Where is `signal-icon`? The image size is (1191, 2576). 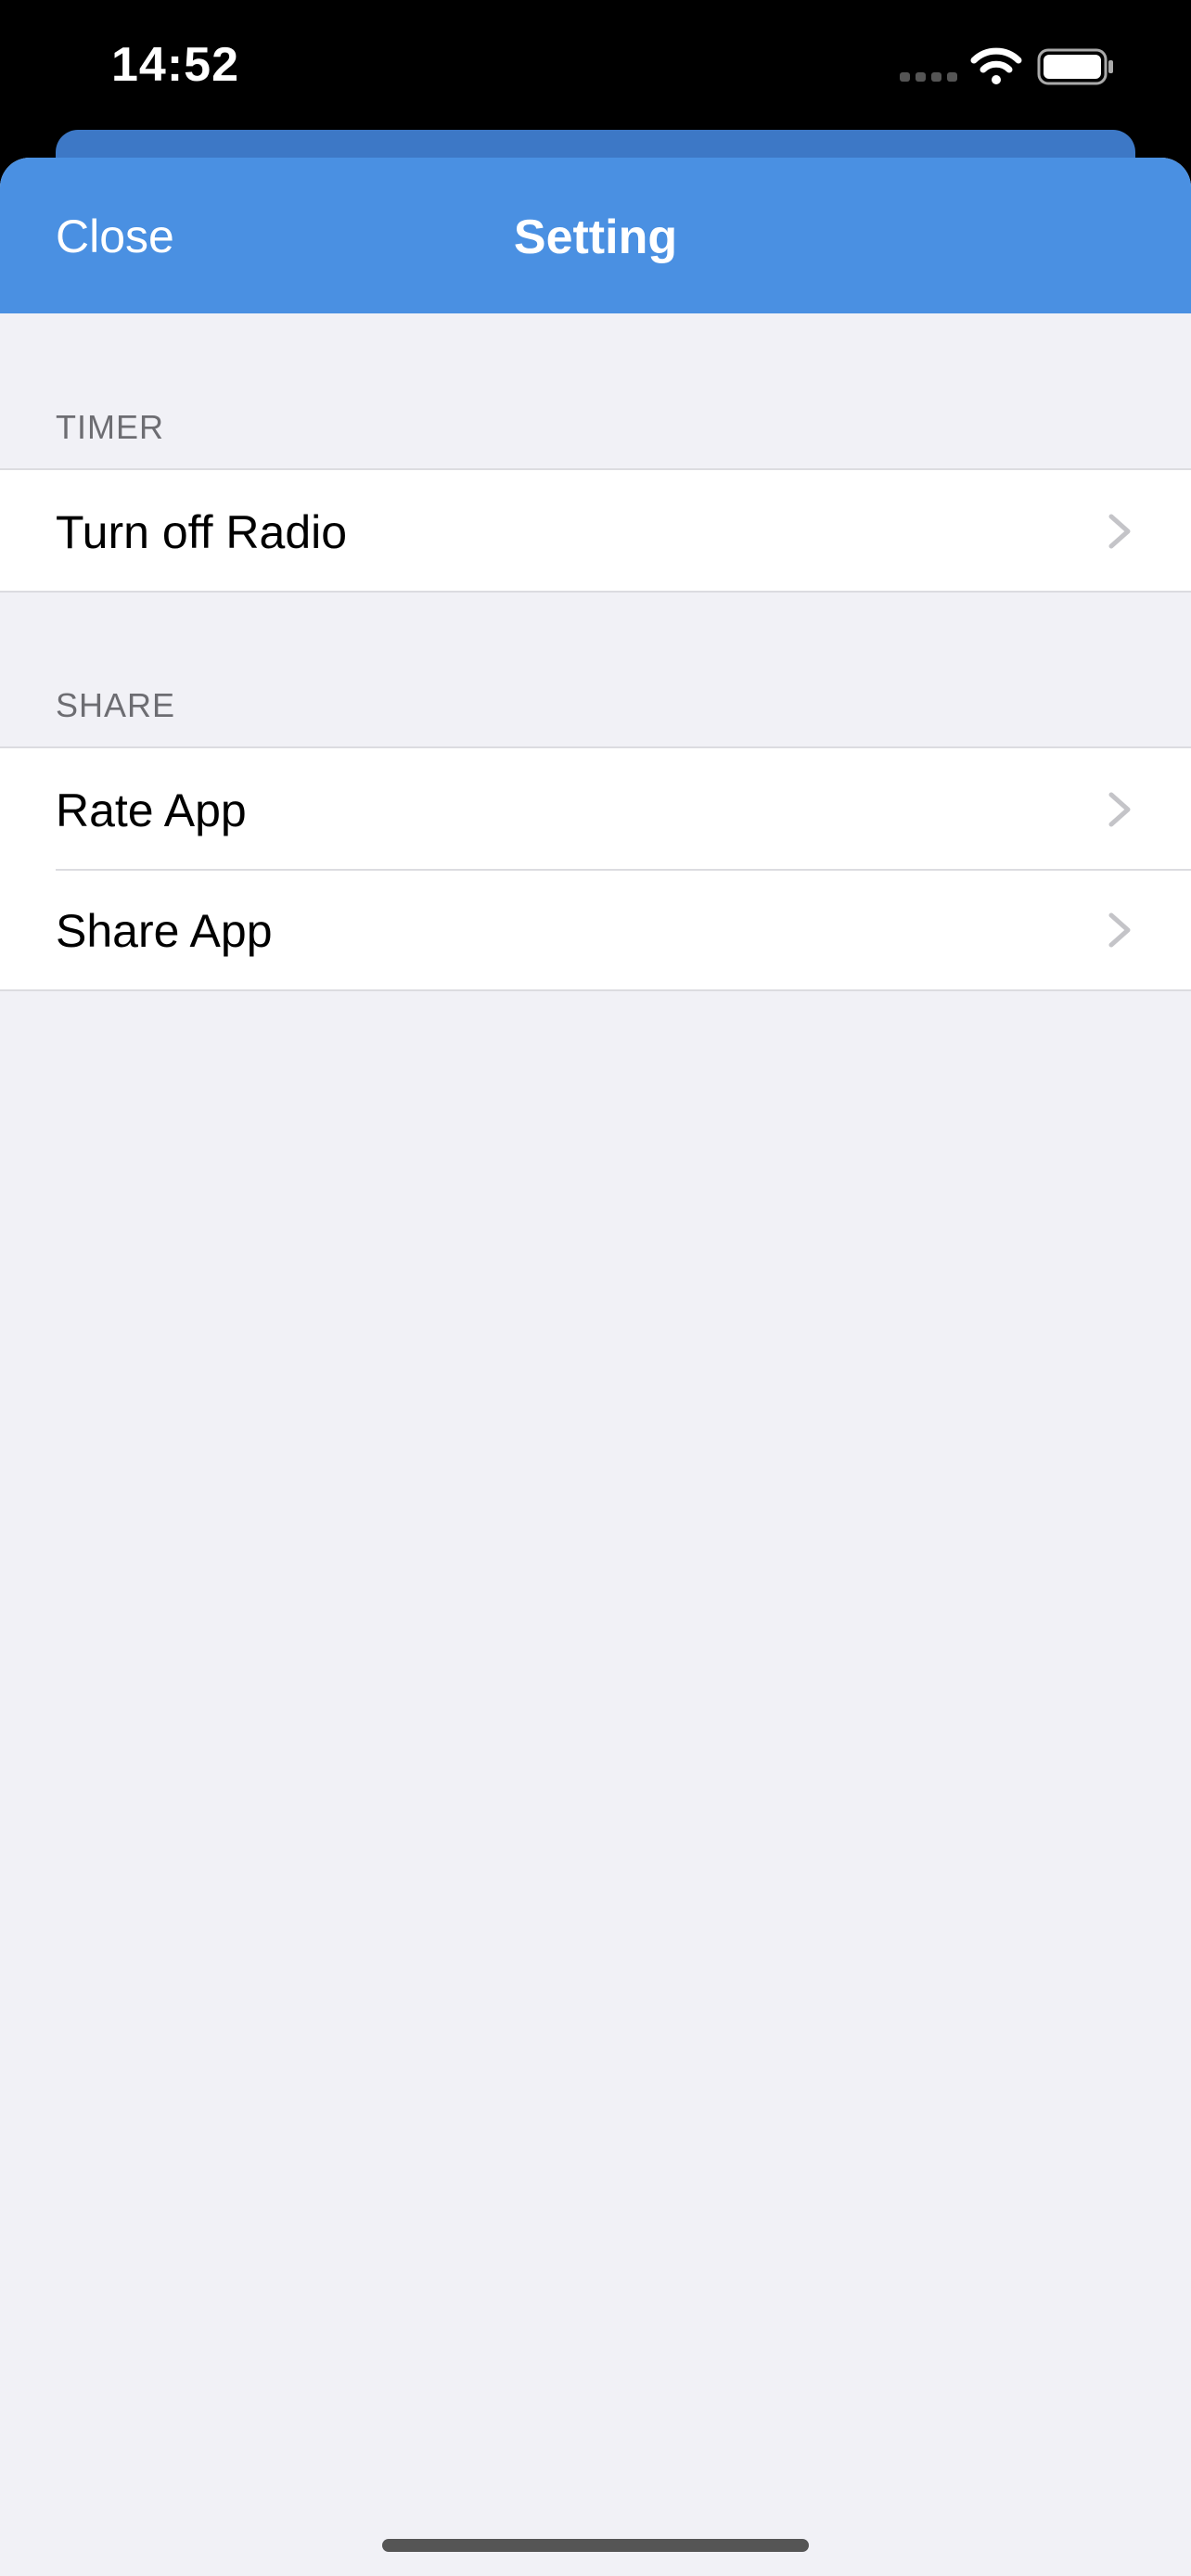
signal-icon is located at coordinates (929, 77).